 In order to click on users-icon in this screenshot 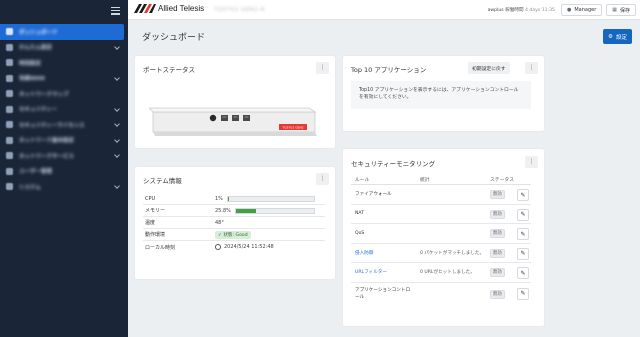, I will do `click(9, 171)`.